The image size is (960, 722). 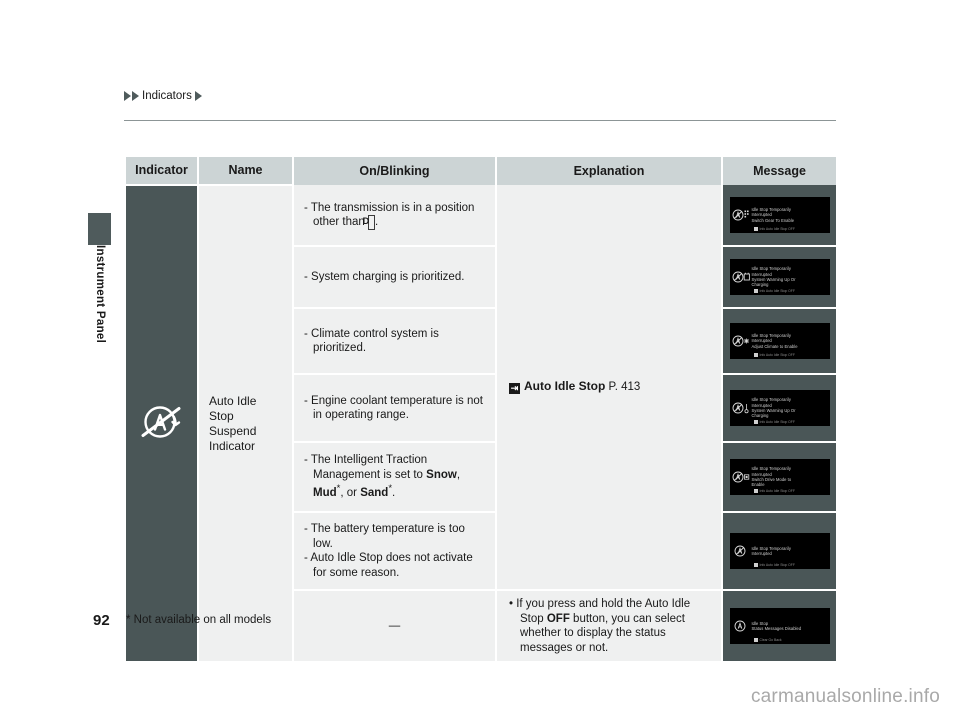 I want to click on auto-idle-stop-suspend-icon, so click(x=162, y=421).